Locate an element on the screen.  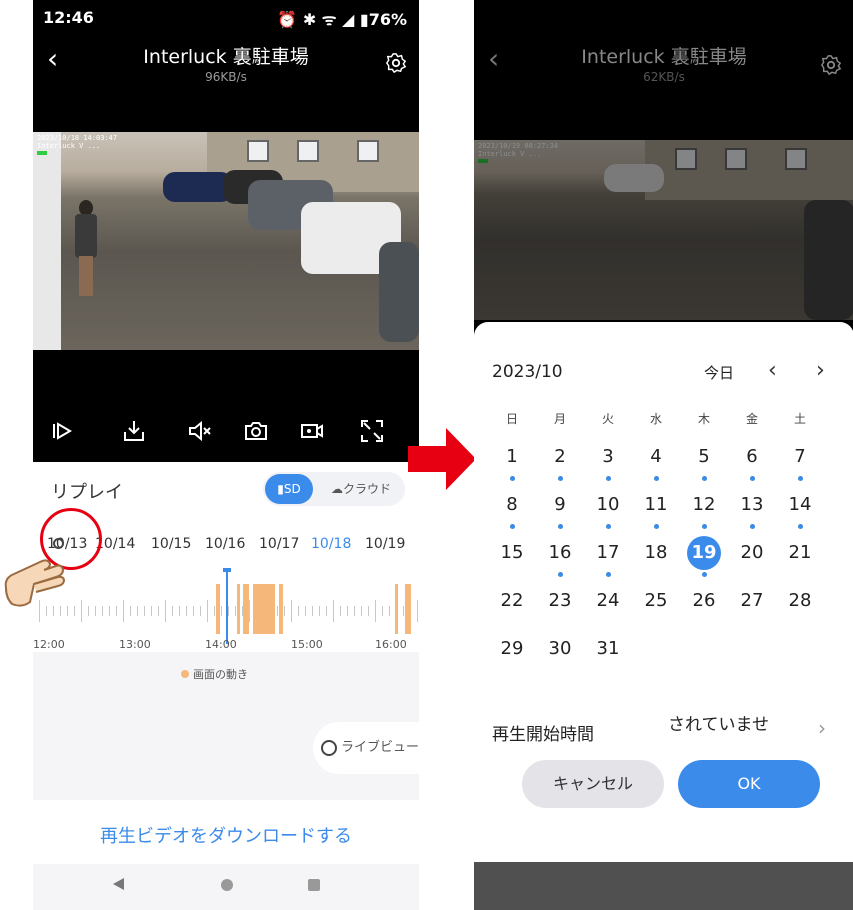
slow-play-icon is located at coordinates (64, 431).